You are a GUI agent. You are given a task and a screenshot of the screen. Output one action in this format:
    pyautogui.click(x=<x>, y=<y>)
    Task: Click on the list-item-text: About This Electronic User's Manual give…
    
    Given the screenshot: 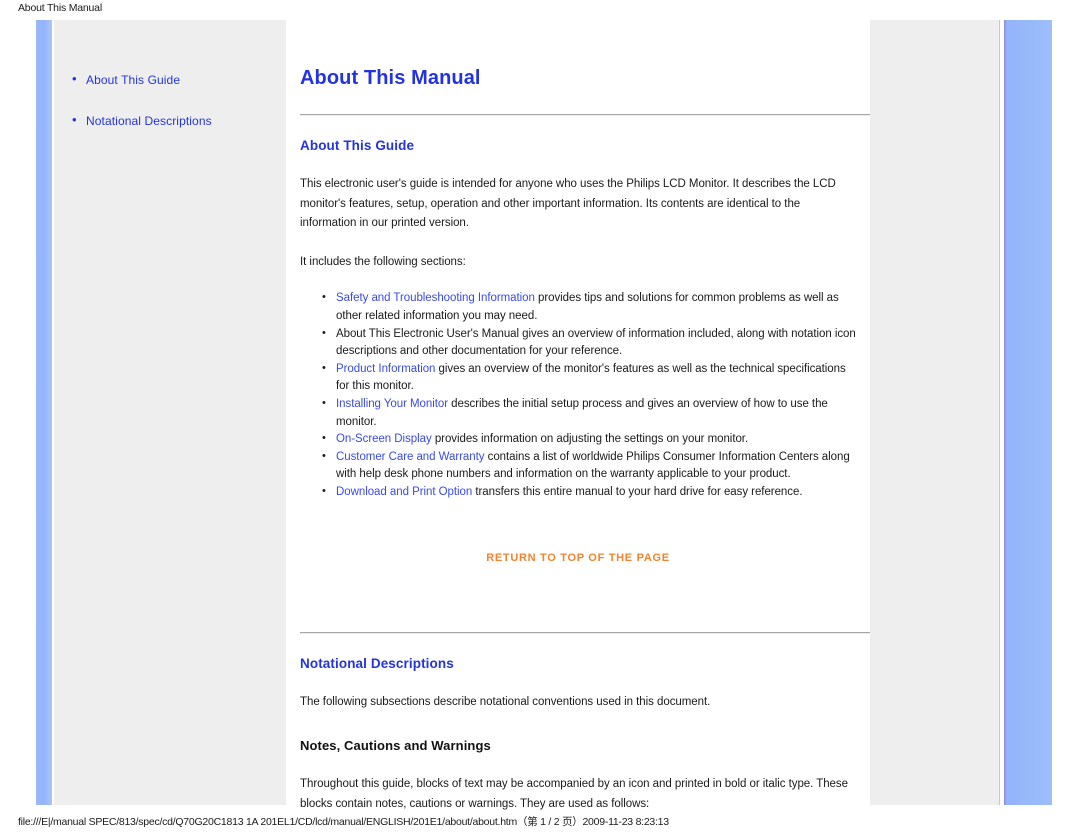 What is the action you would take?
    pyautogui.click(x=596, y=342)
    